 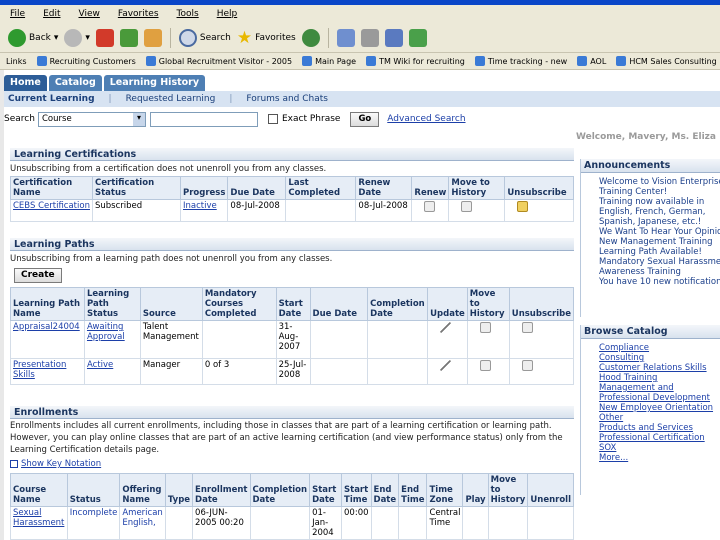 What do you see at coordinates (345, 37) in the screenshot?
I see `mail-icon` at bounding box center [345, 37].